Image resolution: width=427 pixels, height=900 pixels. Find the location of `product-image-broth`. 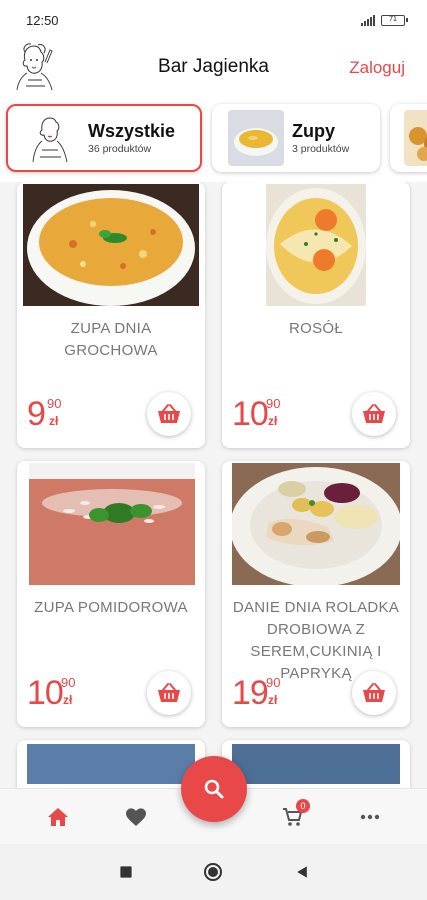

product-image-broth is located at coordinates (316, 245).